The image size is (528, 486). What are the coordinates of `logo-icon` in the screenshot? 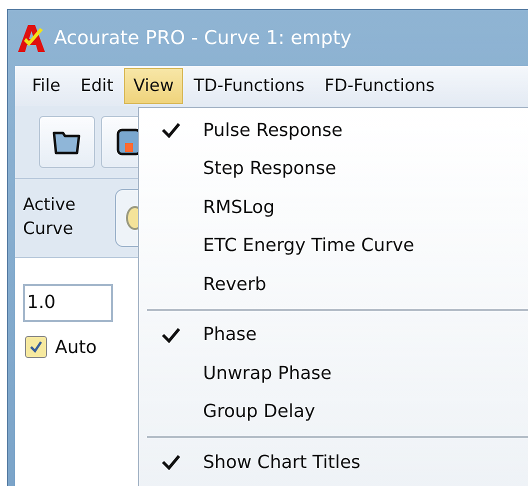 It's located at (31, 38).